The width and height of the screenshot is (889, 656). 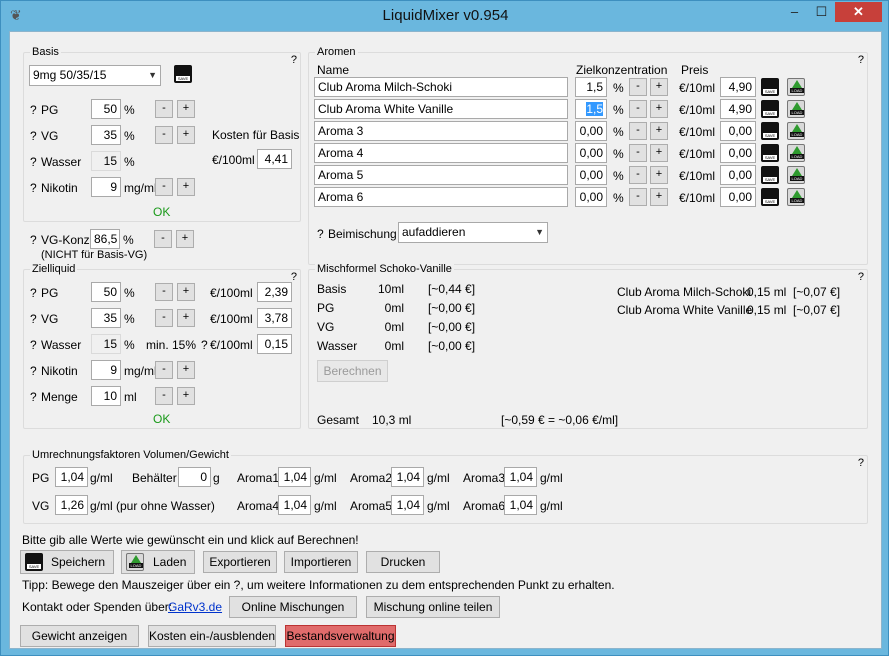 What do you see at coordinates (403, 562) in the screenshot?
I see `drucken-button: Drucken` at bounding box center [403, 562].